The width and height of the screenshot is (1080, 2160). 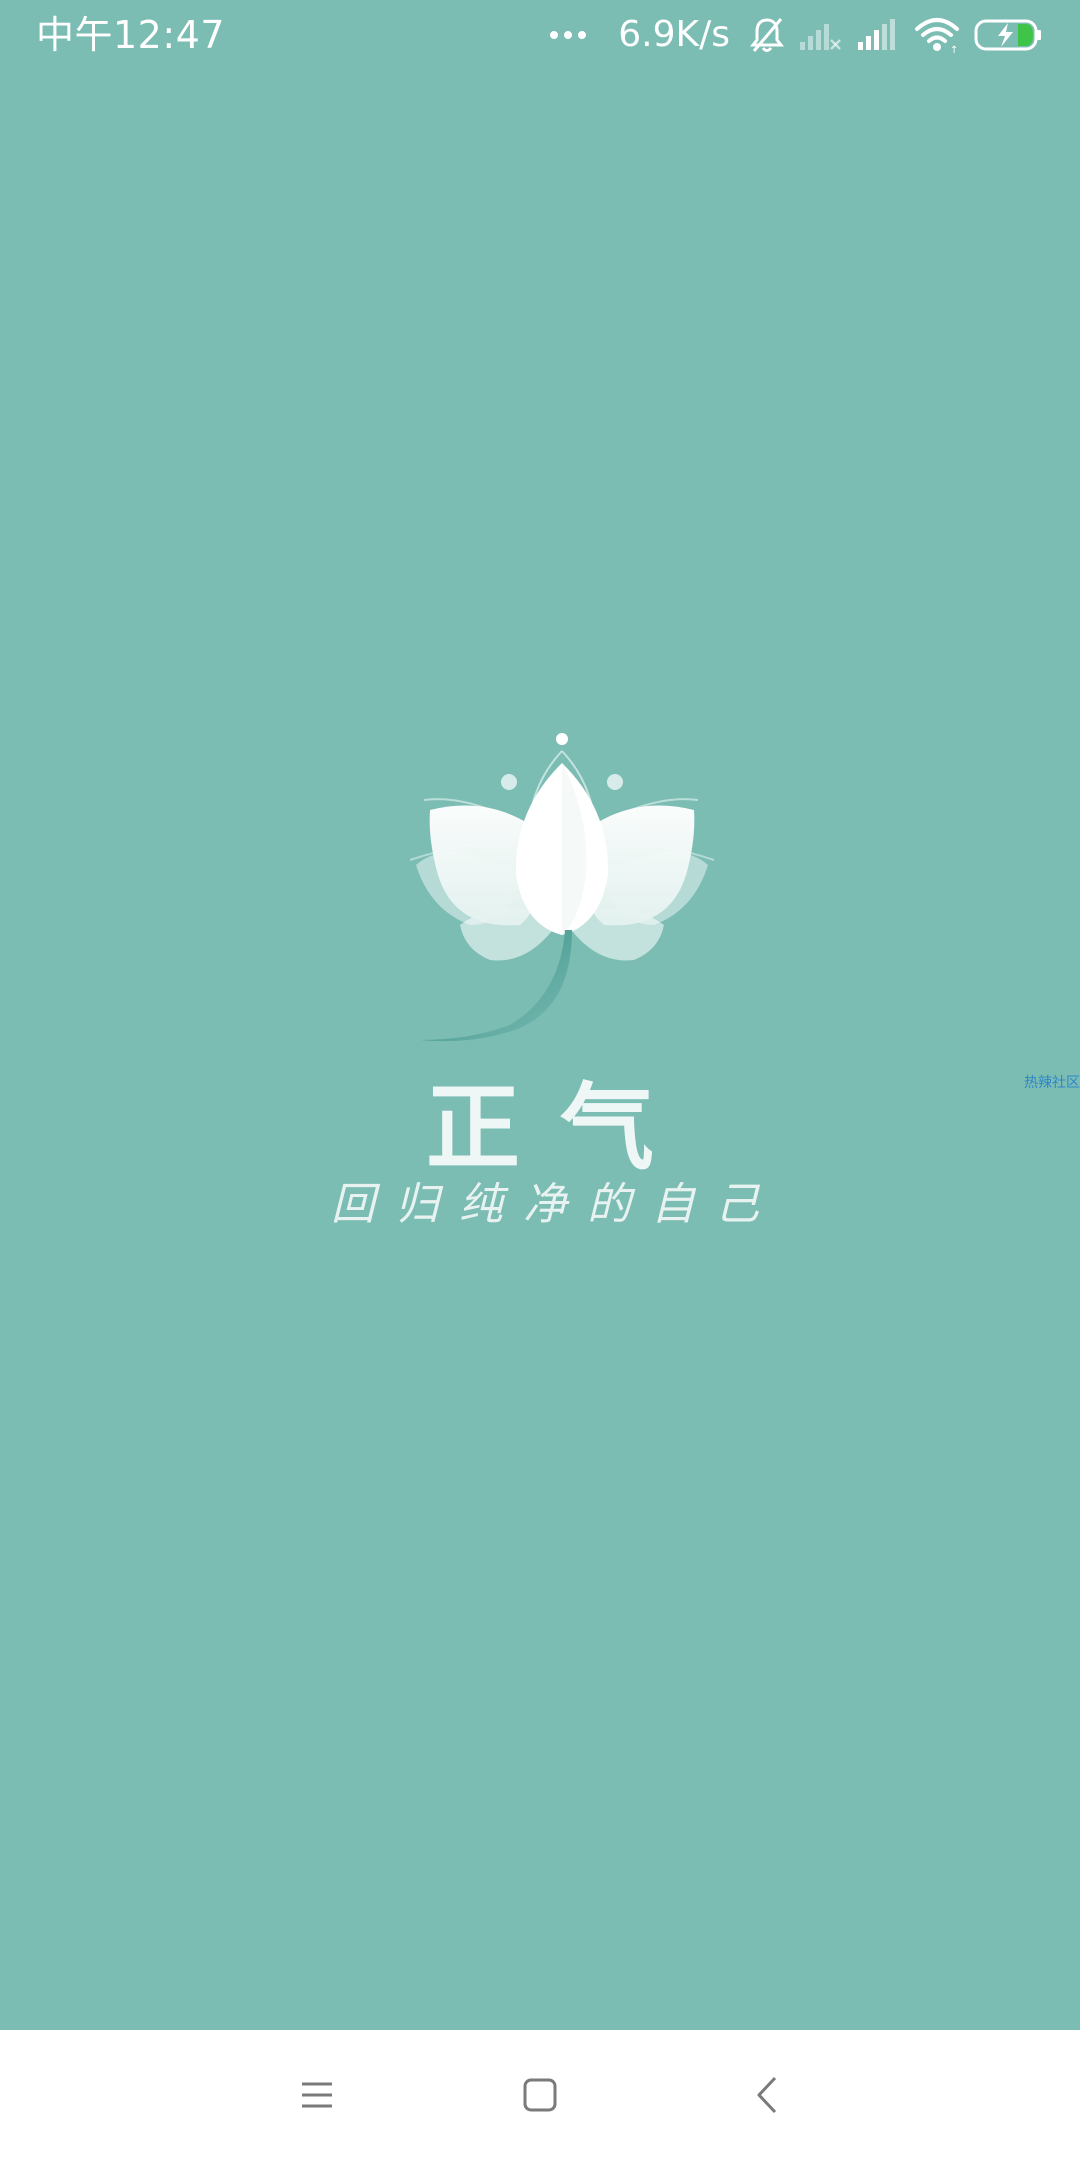 What do you see at coordinates (540, 35) in the screenshot?
I see `status-bar: 中午12:47 6.9K/s ↑` at bounding box center [540, 35].